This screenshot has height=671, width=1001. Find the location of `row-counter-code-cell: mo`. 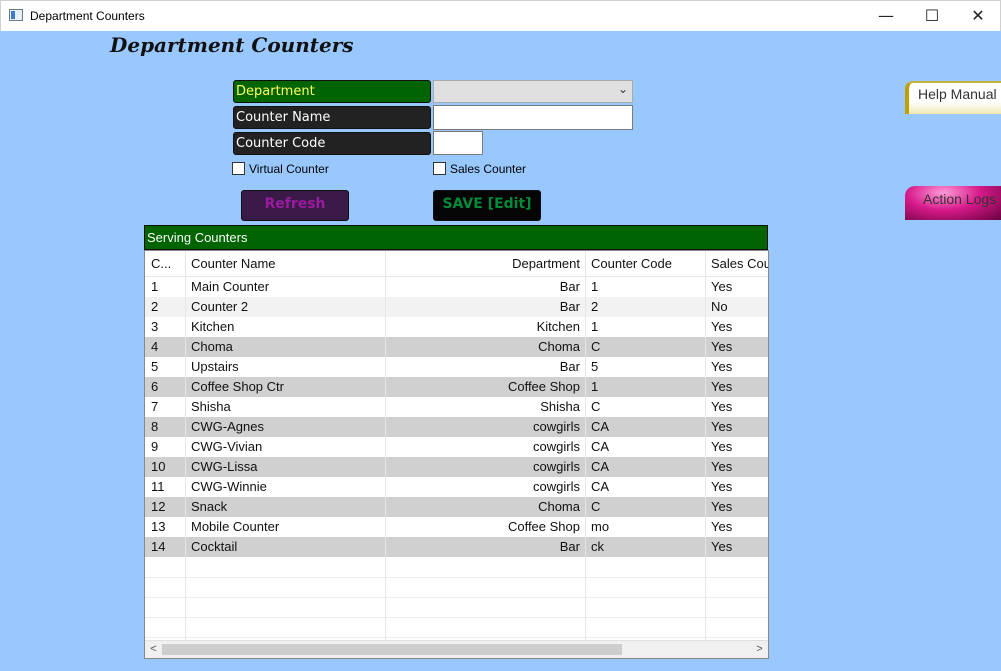

row-counter-code-cell: mo is located at coordinates (600, 526).